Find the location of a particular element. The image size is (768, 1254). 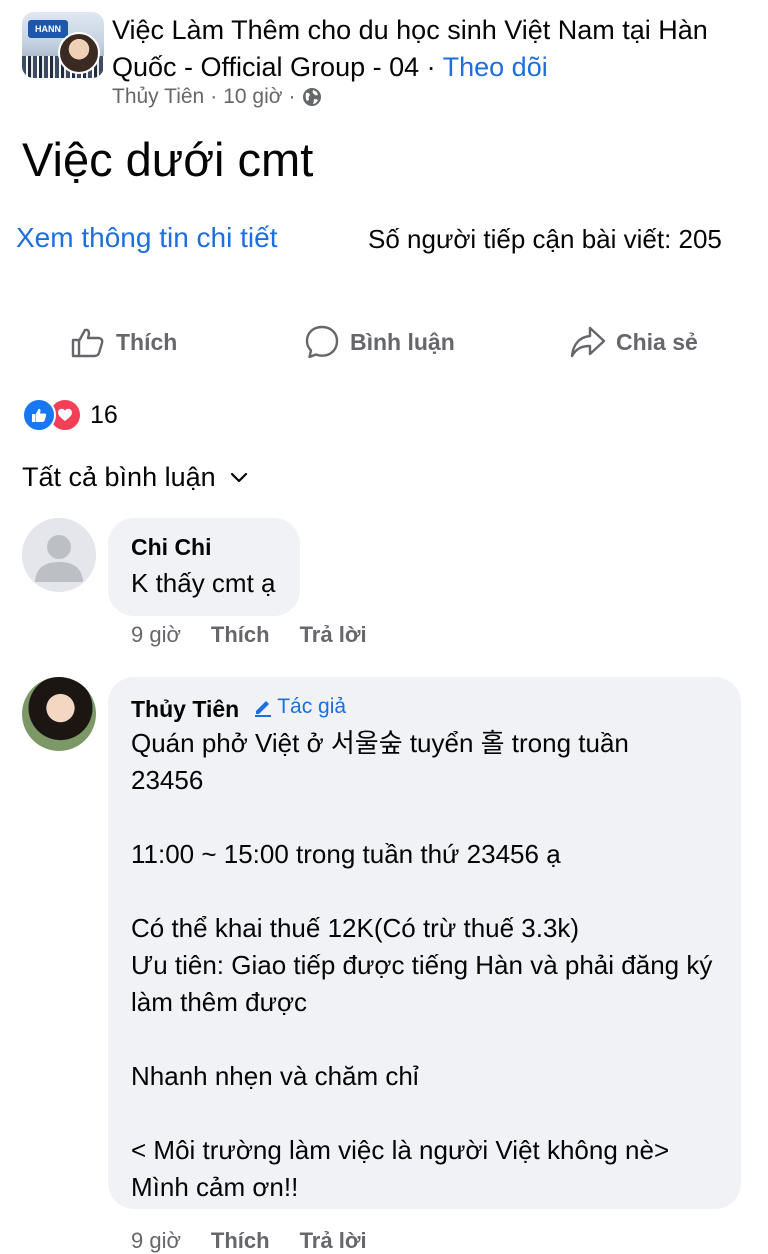

share-label: Chia sẻ is located at coordinates (657, 341).